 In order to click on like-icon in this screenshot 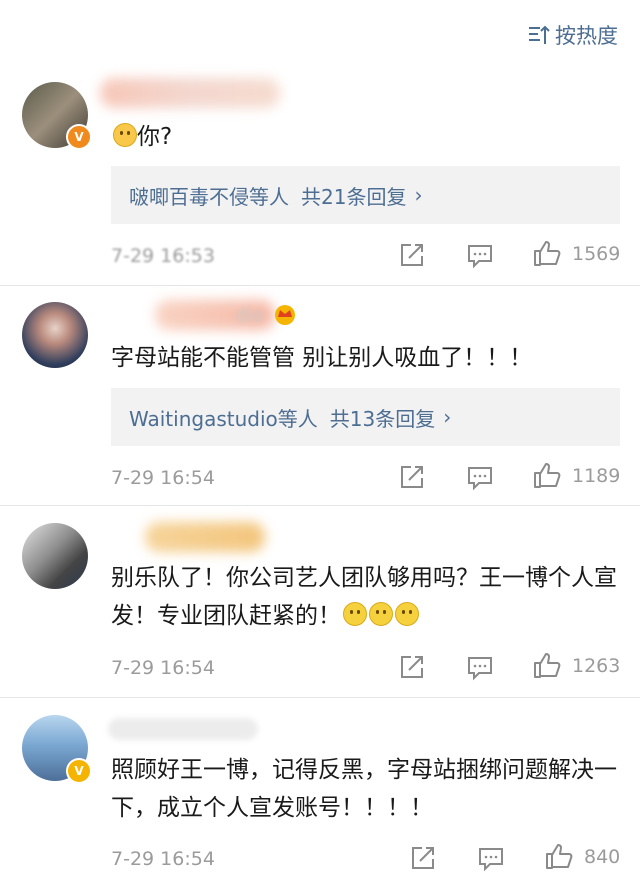, I will do `click(559, 856)`.